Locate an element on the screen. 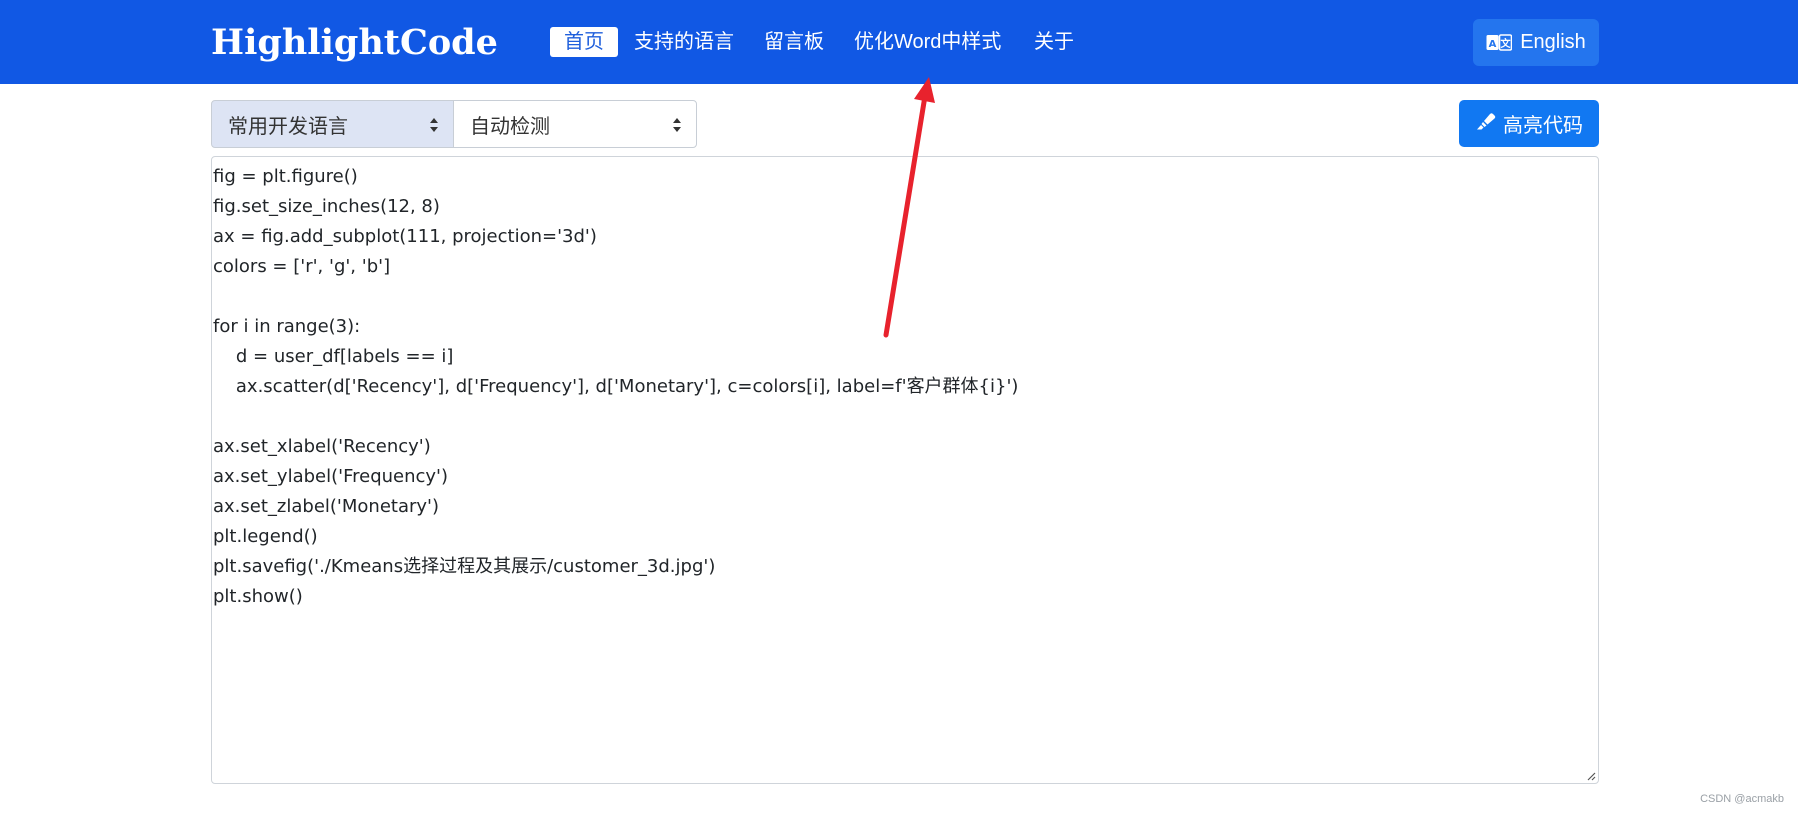  language-group-select: 常用开发语言 is located at coordinates (332, 124).